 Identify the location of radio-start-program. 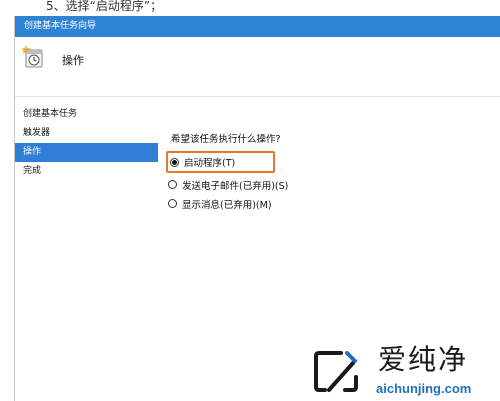
(174, 162).